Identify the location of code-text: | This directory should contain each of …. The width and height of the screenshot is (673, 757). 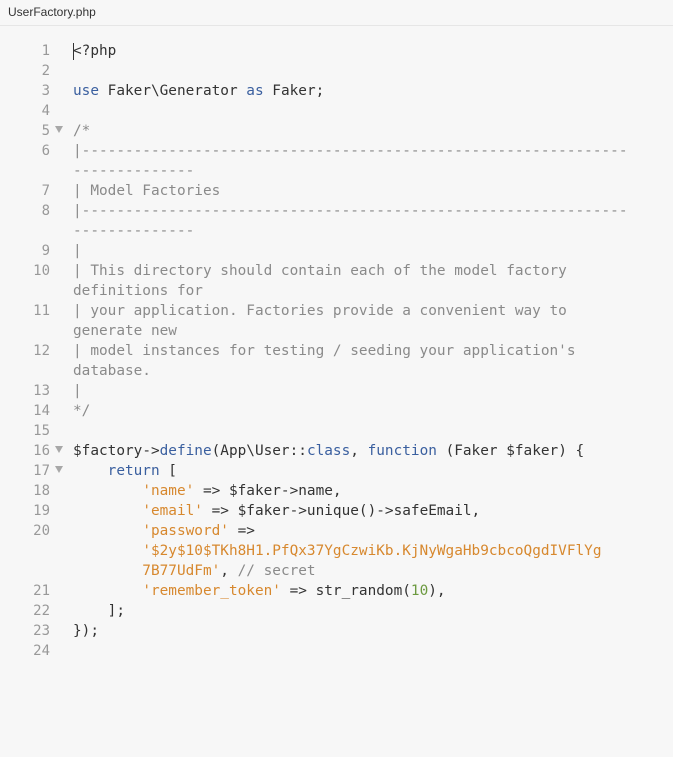
(370, 281).